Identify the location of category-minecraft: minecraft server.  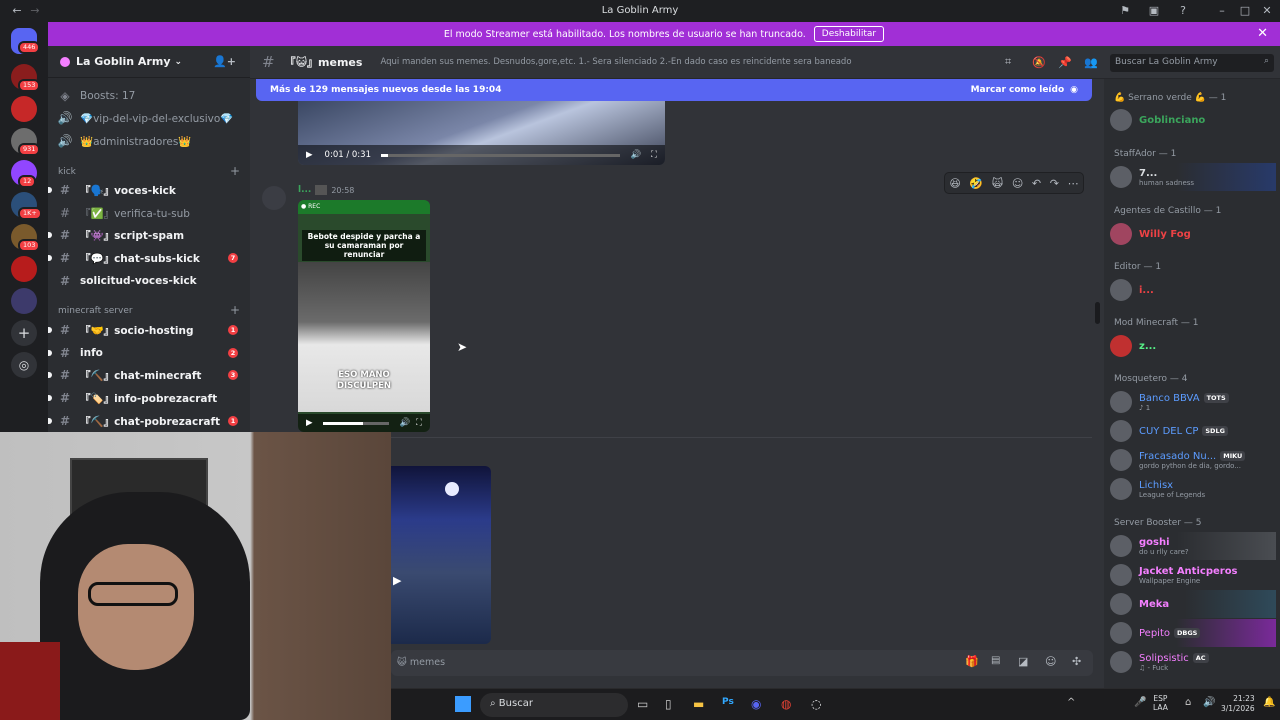
(95, 311).